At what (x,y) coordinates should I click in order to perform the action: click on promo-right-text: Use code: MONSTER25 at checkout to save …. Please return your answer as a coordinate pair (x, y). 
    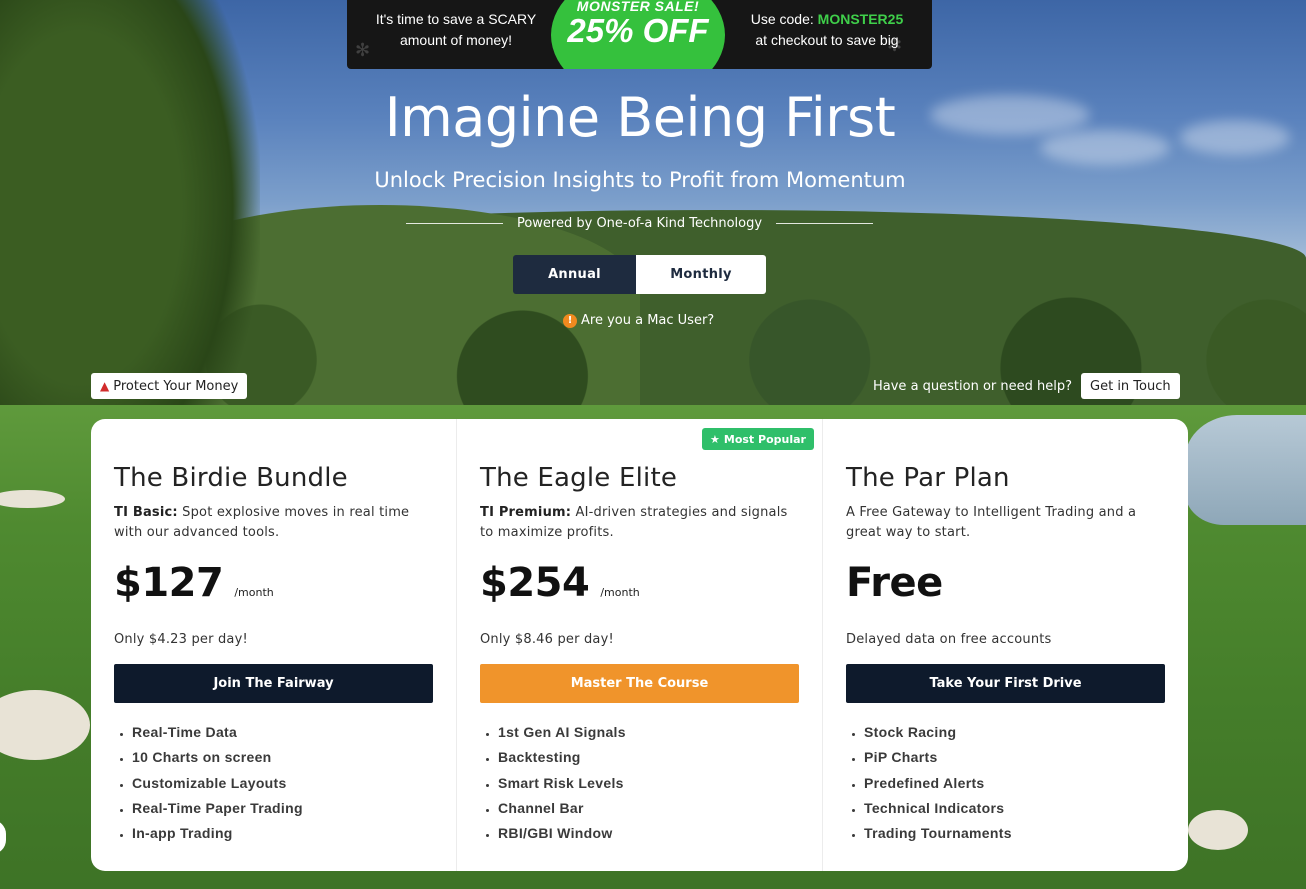
    Looking at the image, I should click on (827, 30).